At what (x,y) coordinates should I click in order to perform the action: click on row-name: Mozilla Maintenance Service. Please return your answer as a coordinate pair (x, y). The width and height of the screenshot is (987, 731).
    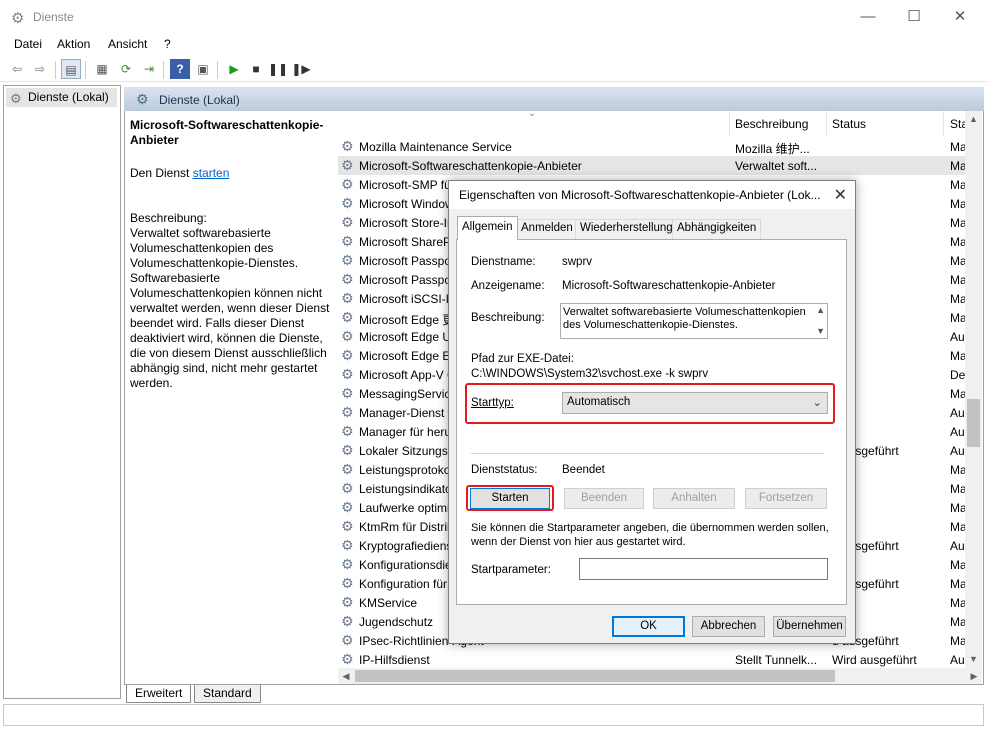
    Looking at the image, I should click on (435, 147).